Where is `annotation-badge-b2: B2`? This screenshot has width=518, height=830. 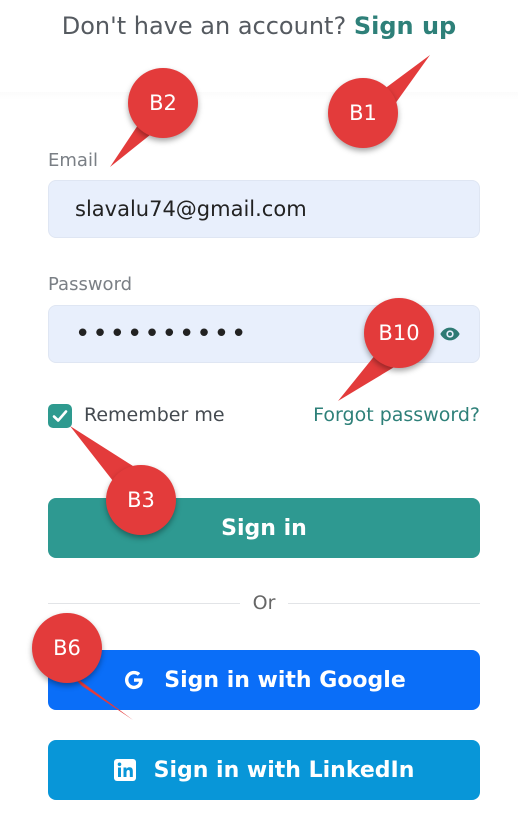 annotation-badge-b2: B2 is located at coordinates (163, 103).